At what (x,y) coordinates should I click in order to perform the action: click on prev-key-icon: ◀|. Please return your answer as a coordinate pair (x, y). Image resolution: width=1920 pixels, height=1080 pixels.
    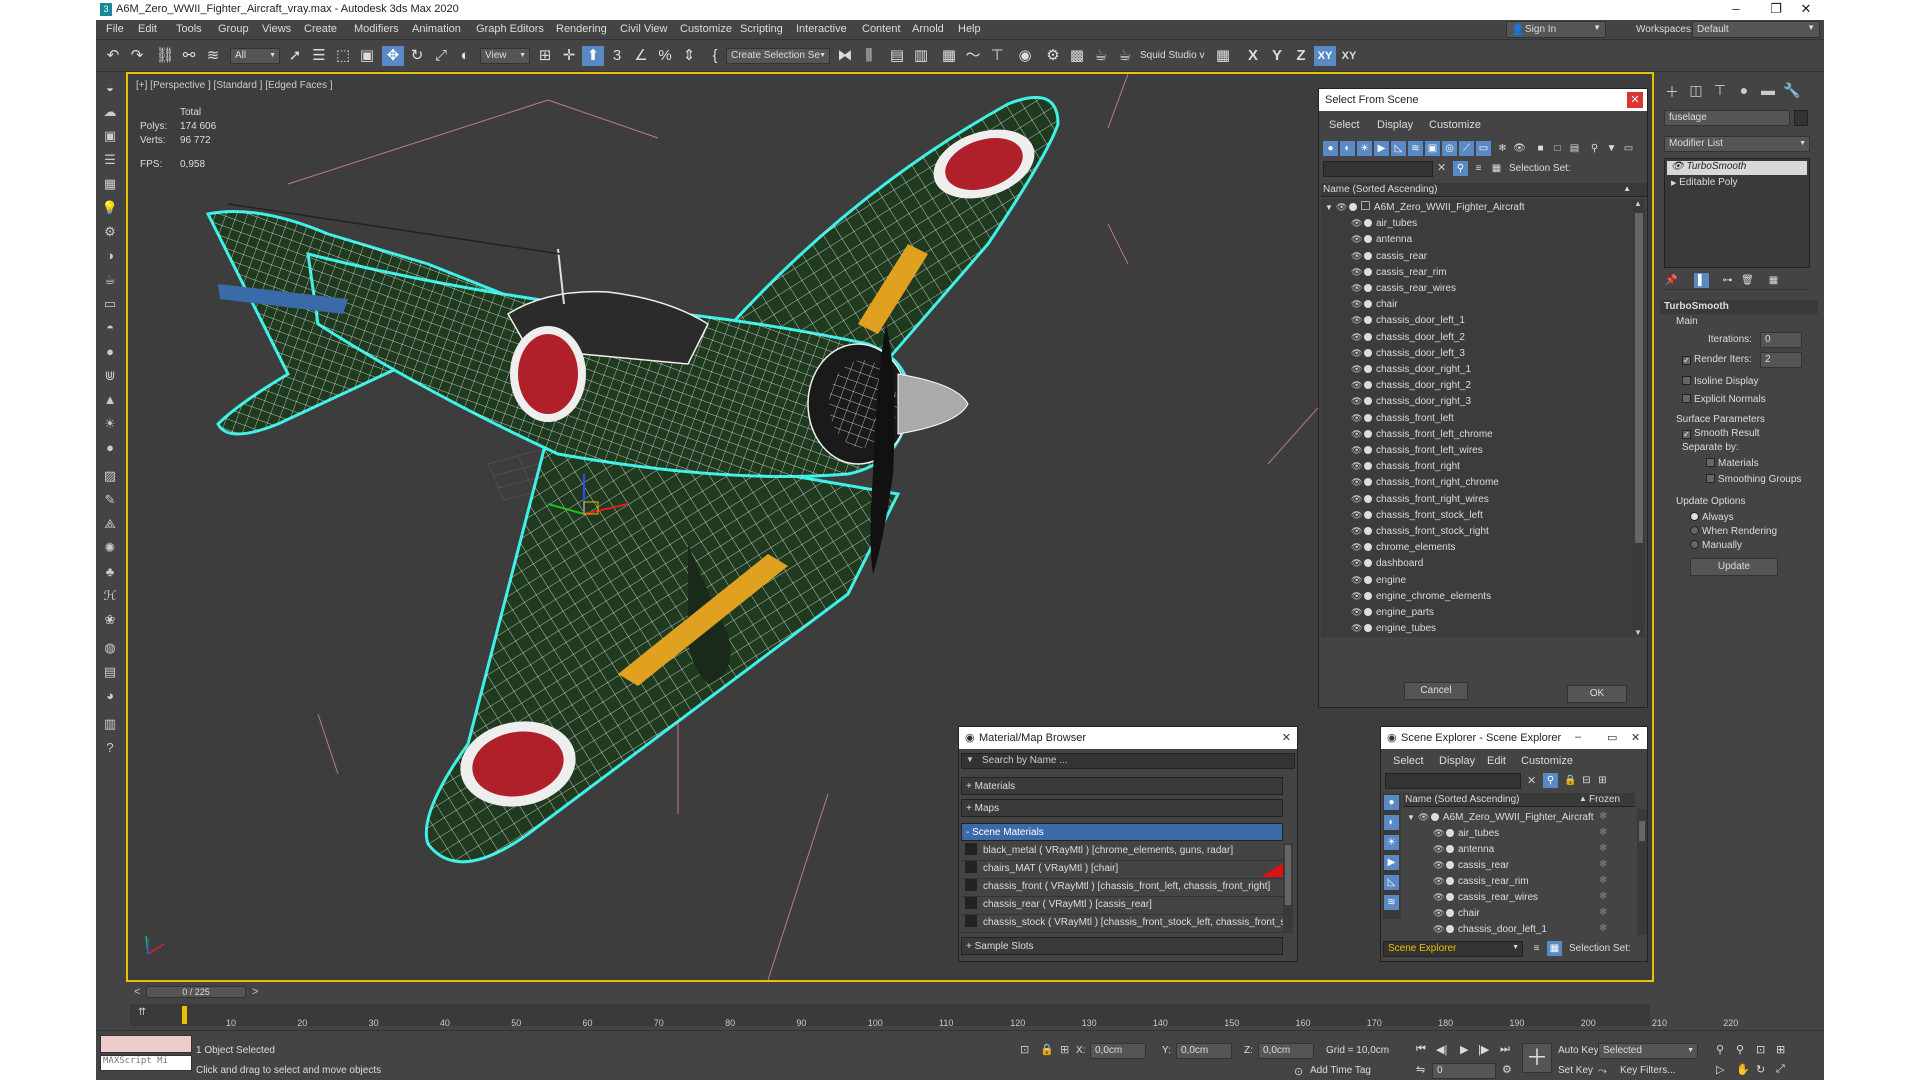
    Looking at the image, I should click on (1441, 1049).